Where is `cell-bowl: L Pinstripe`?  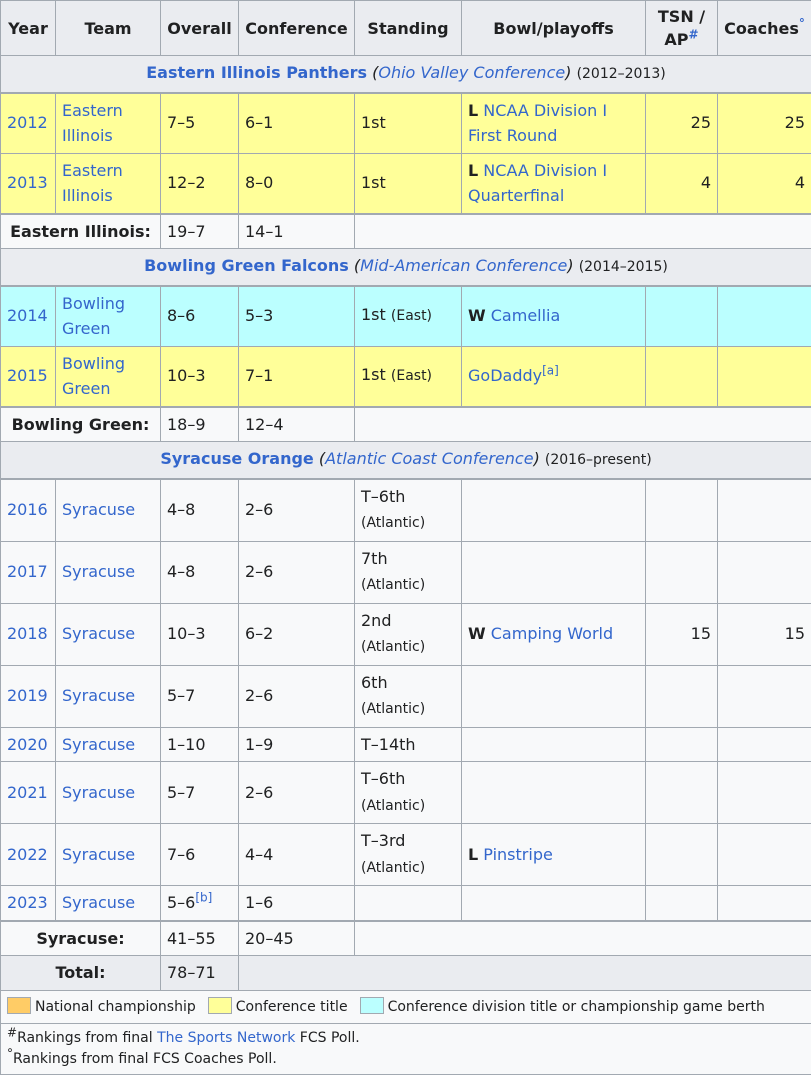
cell-bowl: L Pinstripe is located at coordinates (554, 855).